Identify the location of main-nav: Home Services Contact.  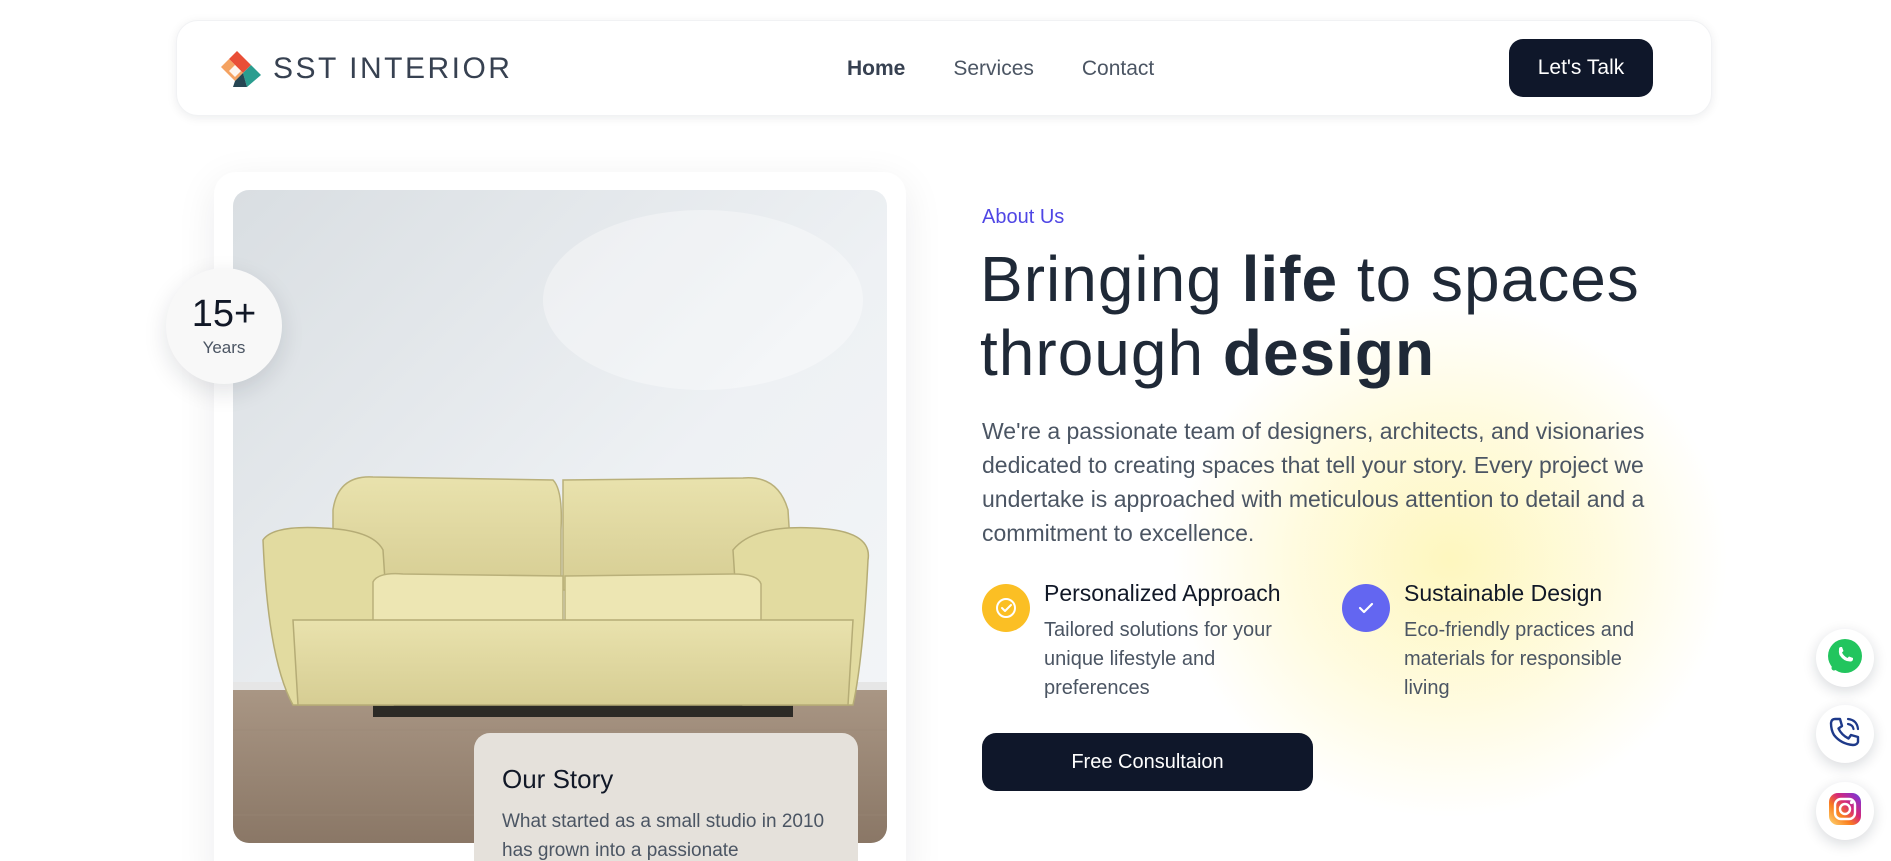
(1024, 69).